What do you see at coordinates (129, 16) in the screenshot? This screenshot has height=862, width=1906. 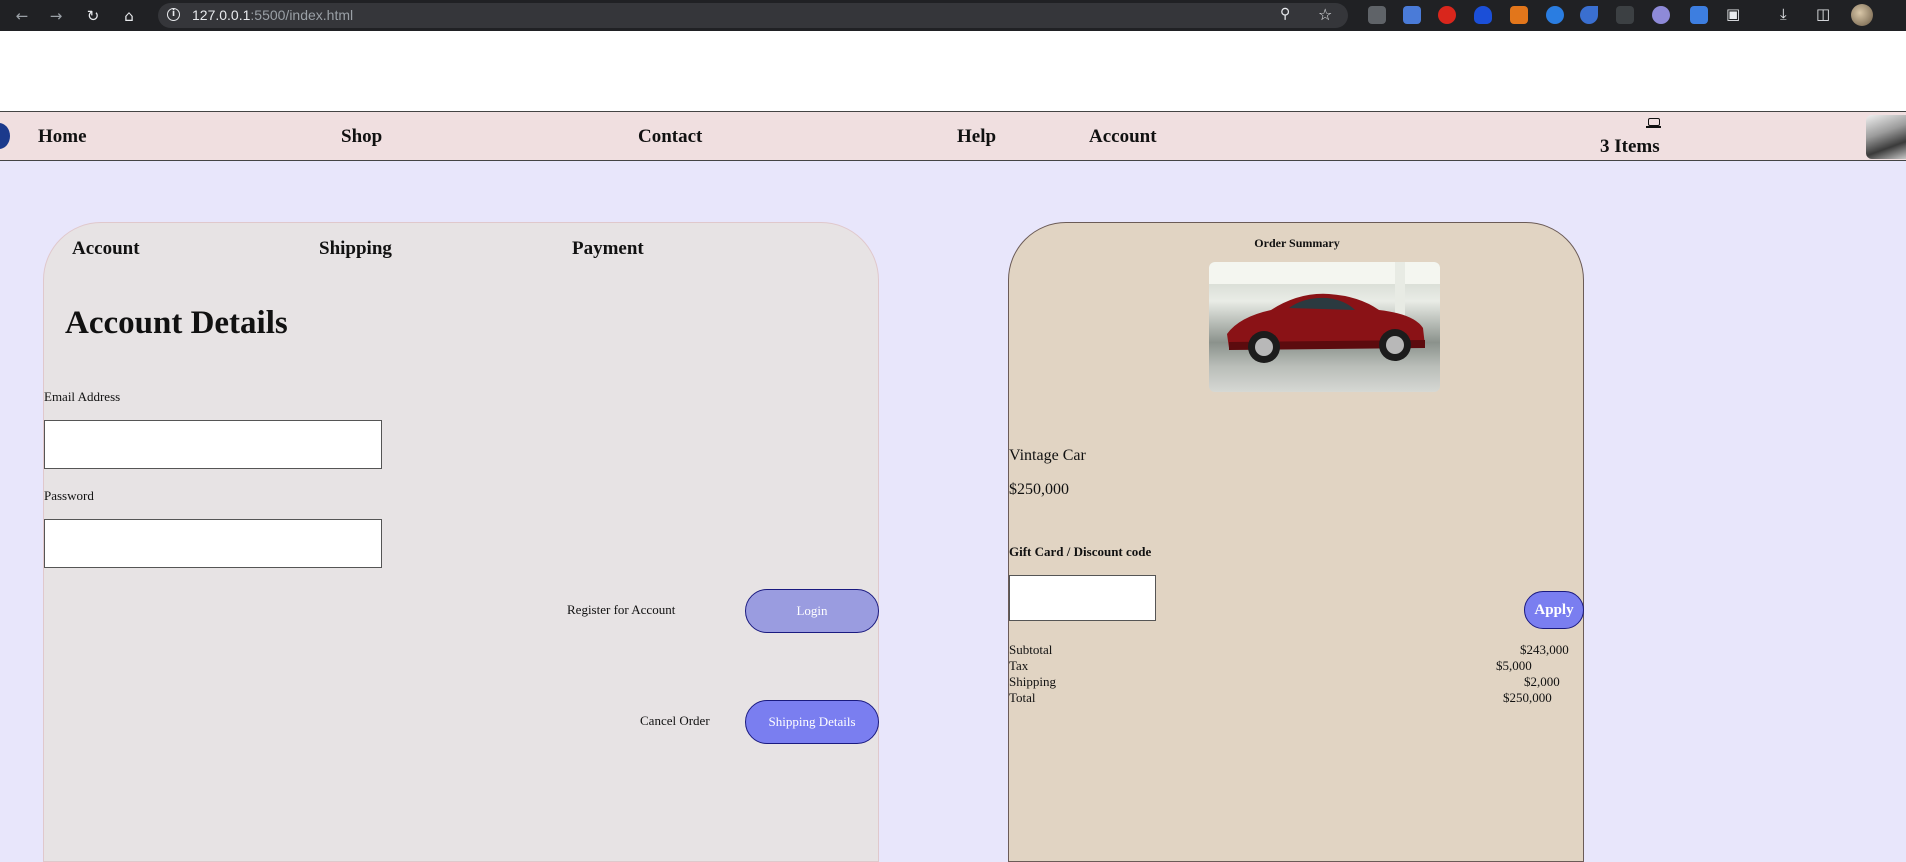 I see `home-icon: ⌂` at bounding box center [129, 16].